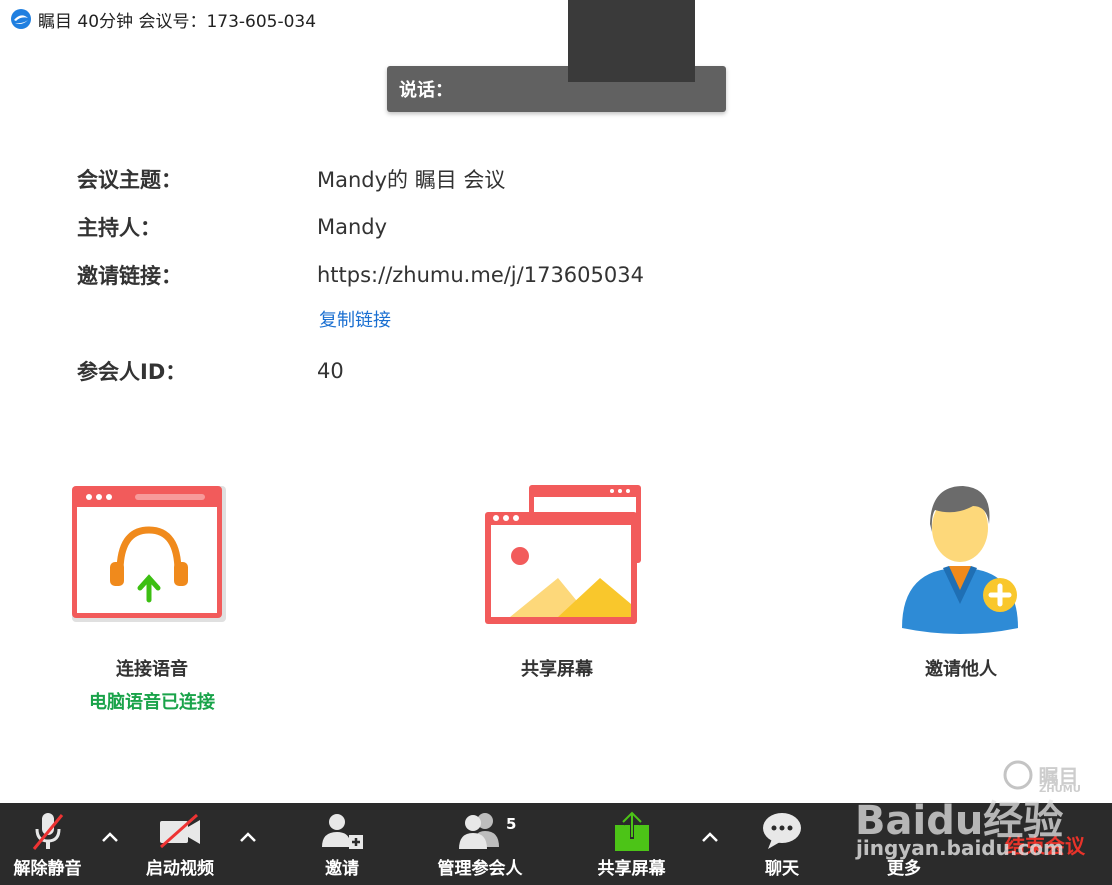  Describe the element at coordinates (180, 869) in the screenshot. I see `start-video-label: 启动视频` at that location.